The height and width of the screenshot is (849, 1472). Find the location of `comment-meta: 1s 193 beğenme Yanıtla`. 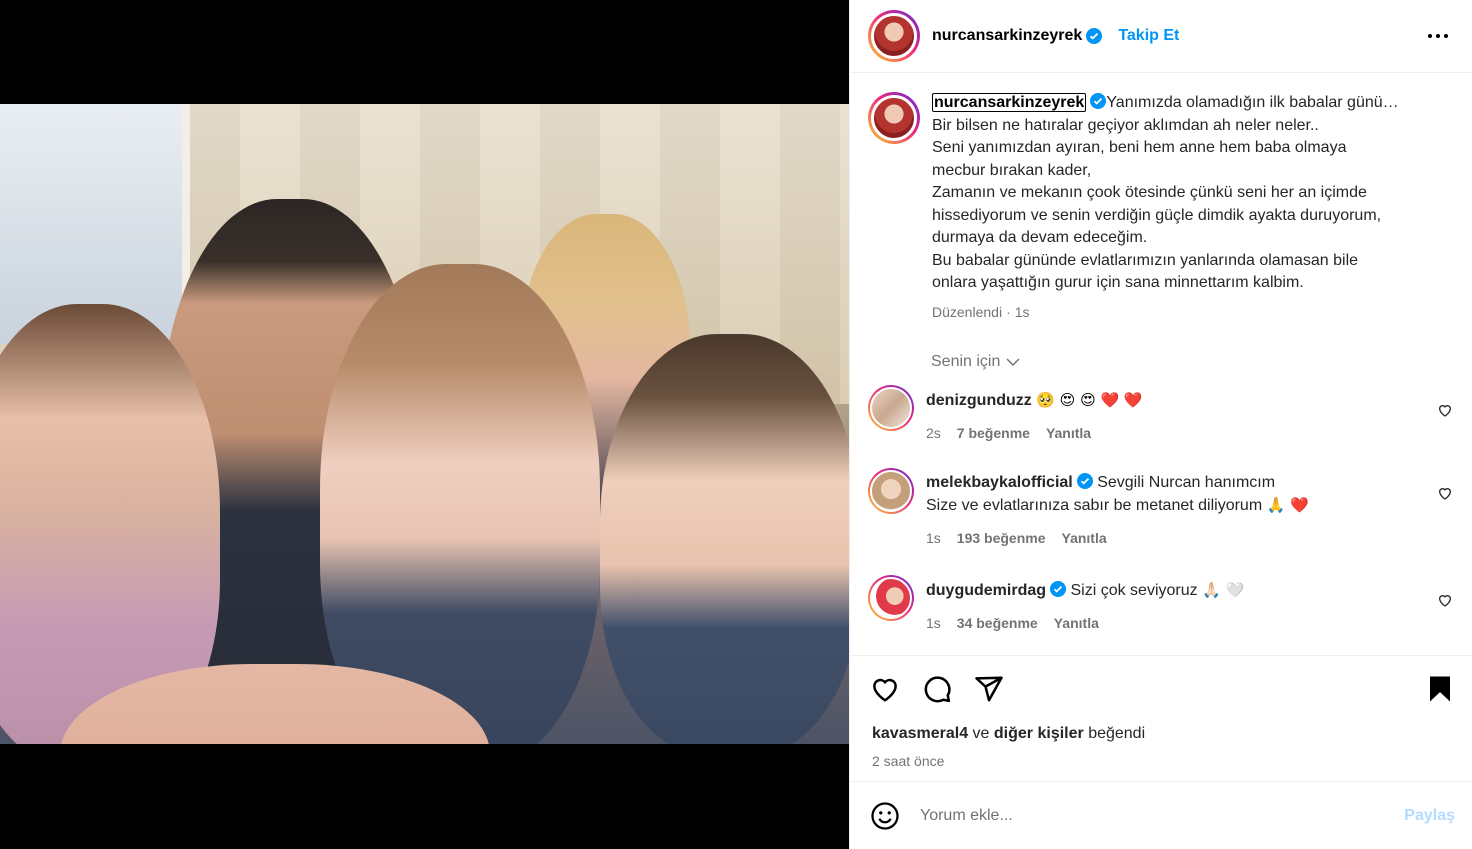

comment-meta: 1s 193 beğenme Yanıtla is located at coordinates (1161, 538).